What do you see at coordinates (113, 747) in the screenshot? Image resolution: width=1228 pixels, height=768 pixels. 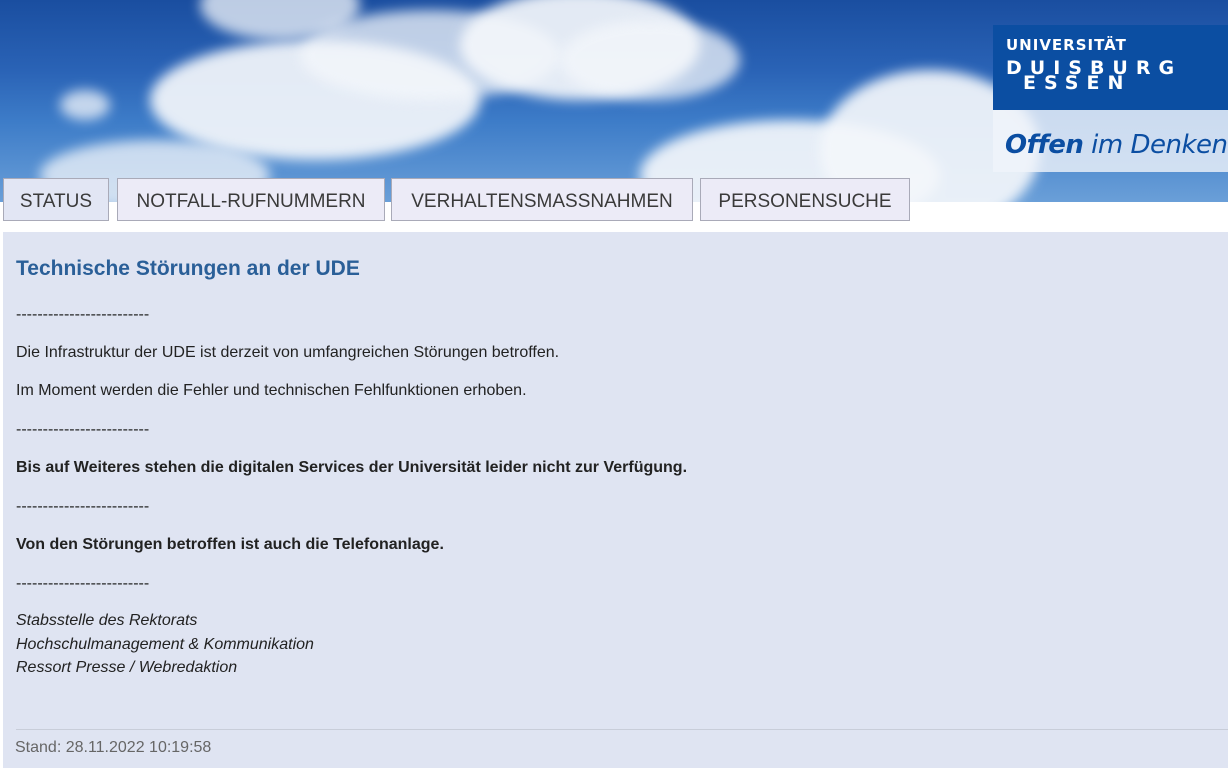 I see `last-updated-timestamp: Stand: 28.11.2022 10:19:58` at bounding box center [113, 747].